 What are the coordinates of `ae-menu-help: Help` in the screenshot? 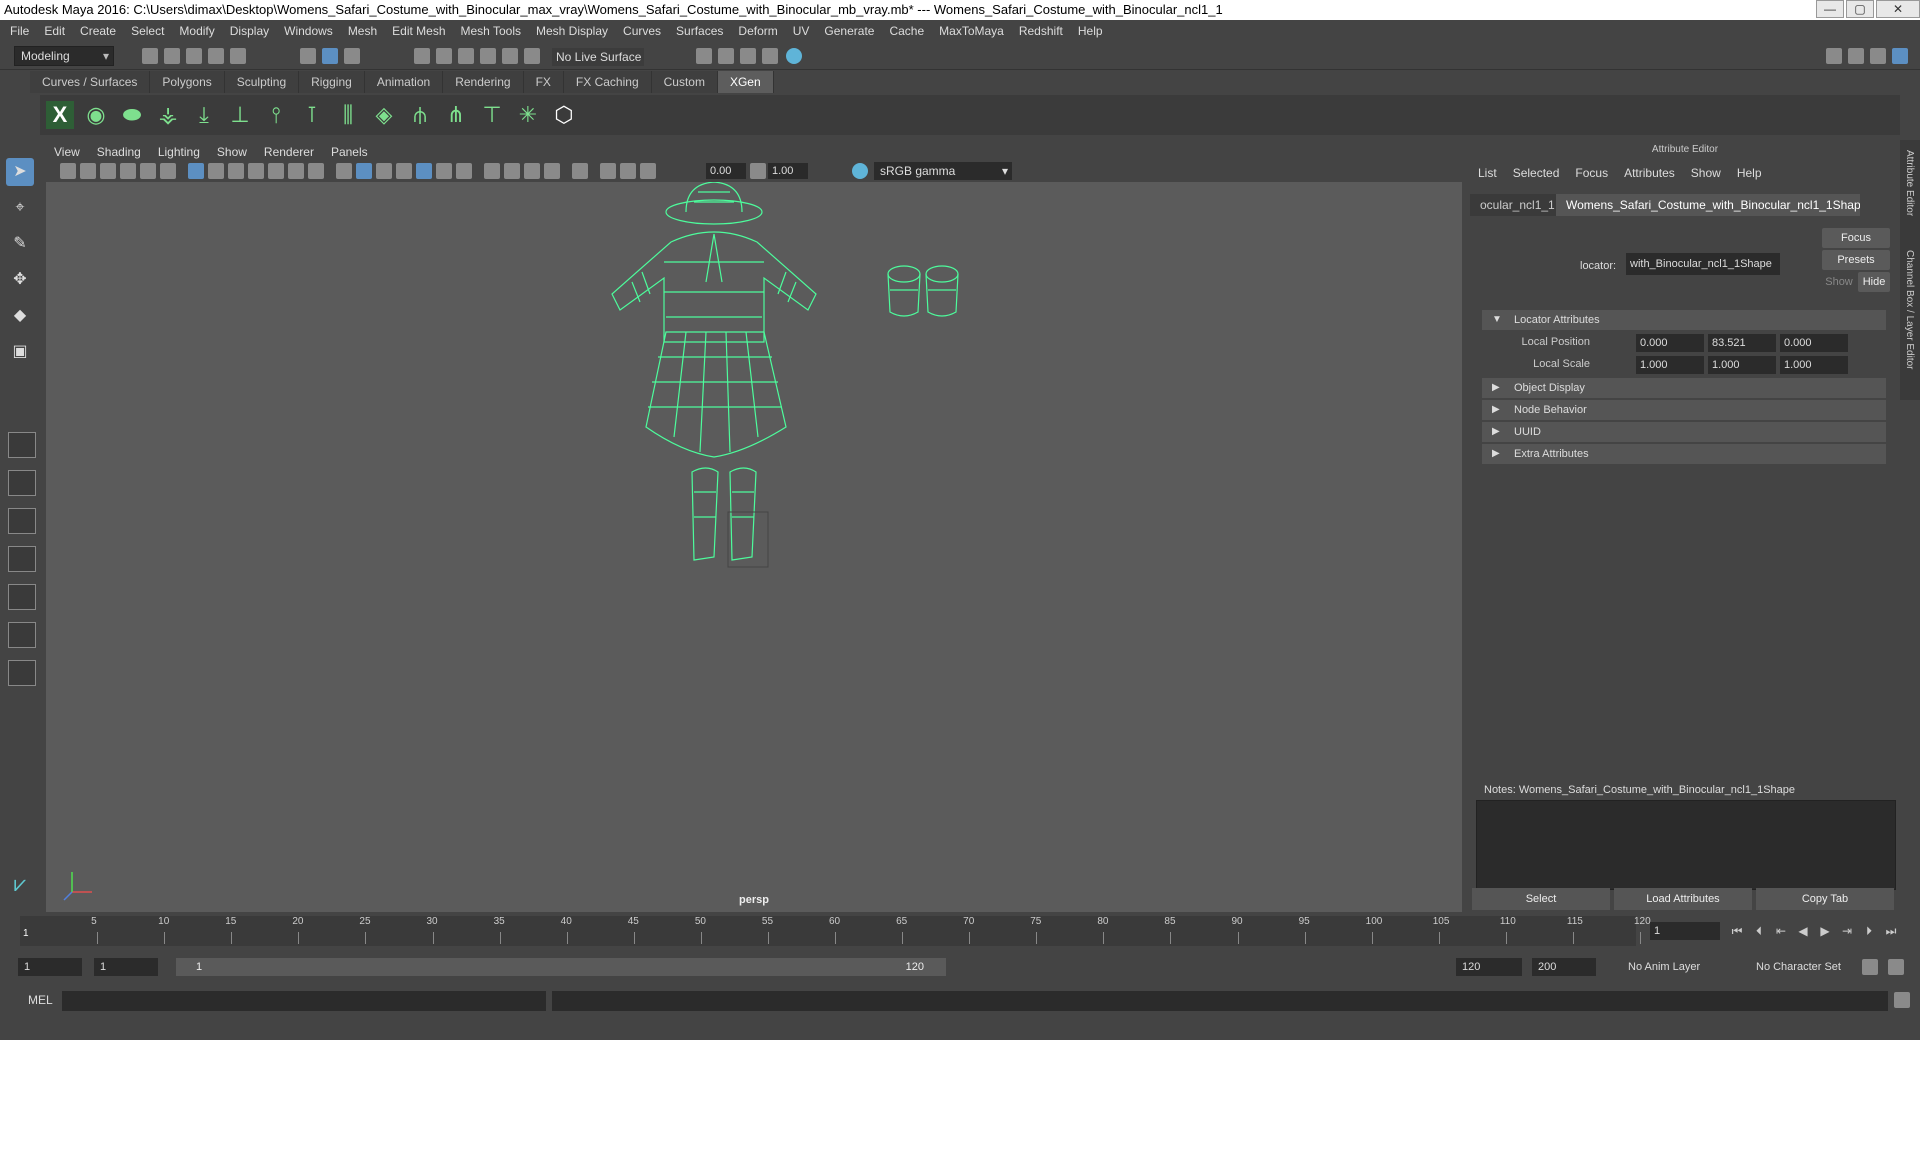 It's located at (1749, 173).